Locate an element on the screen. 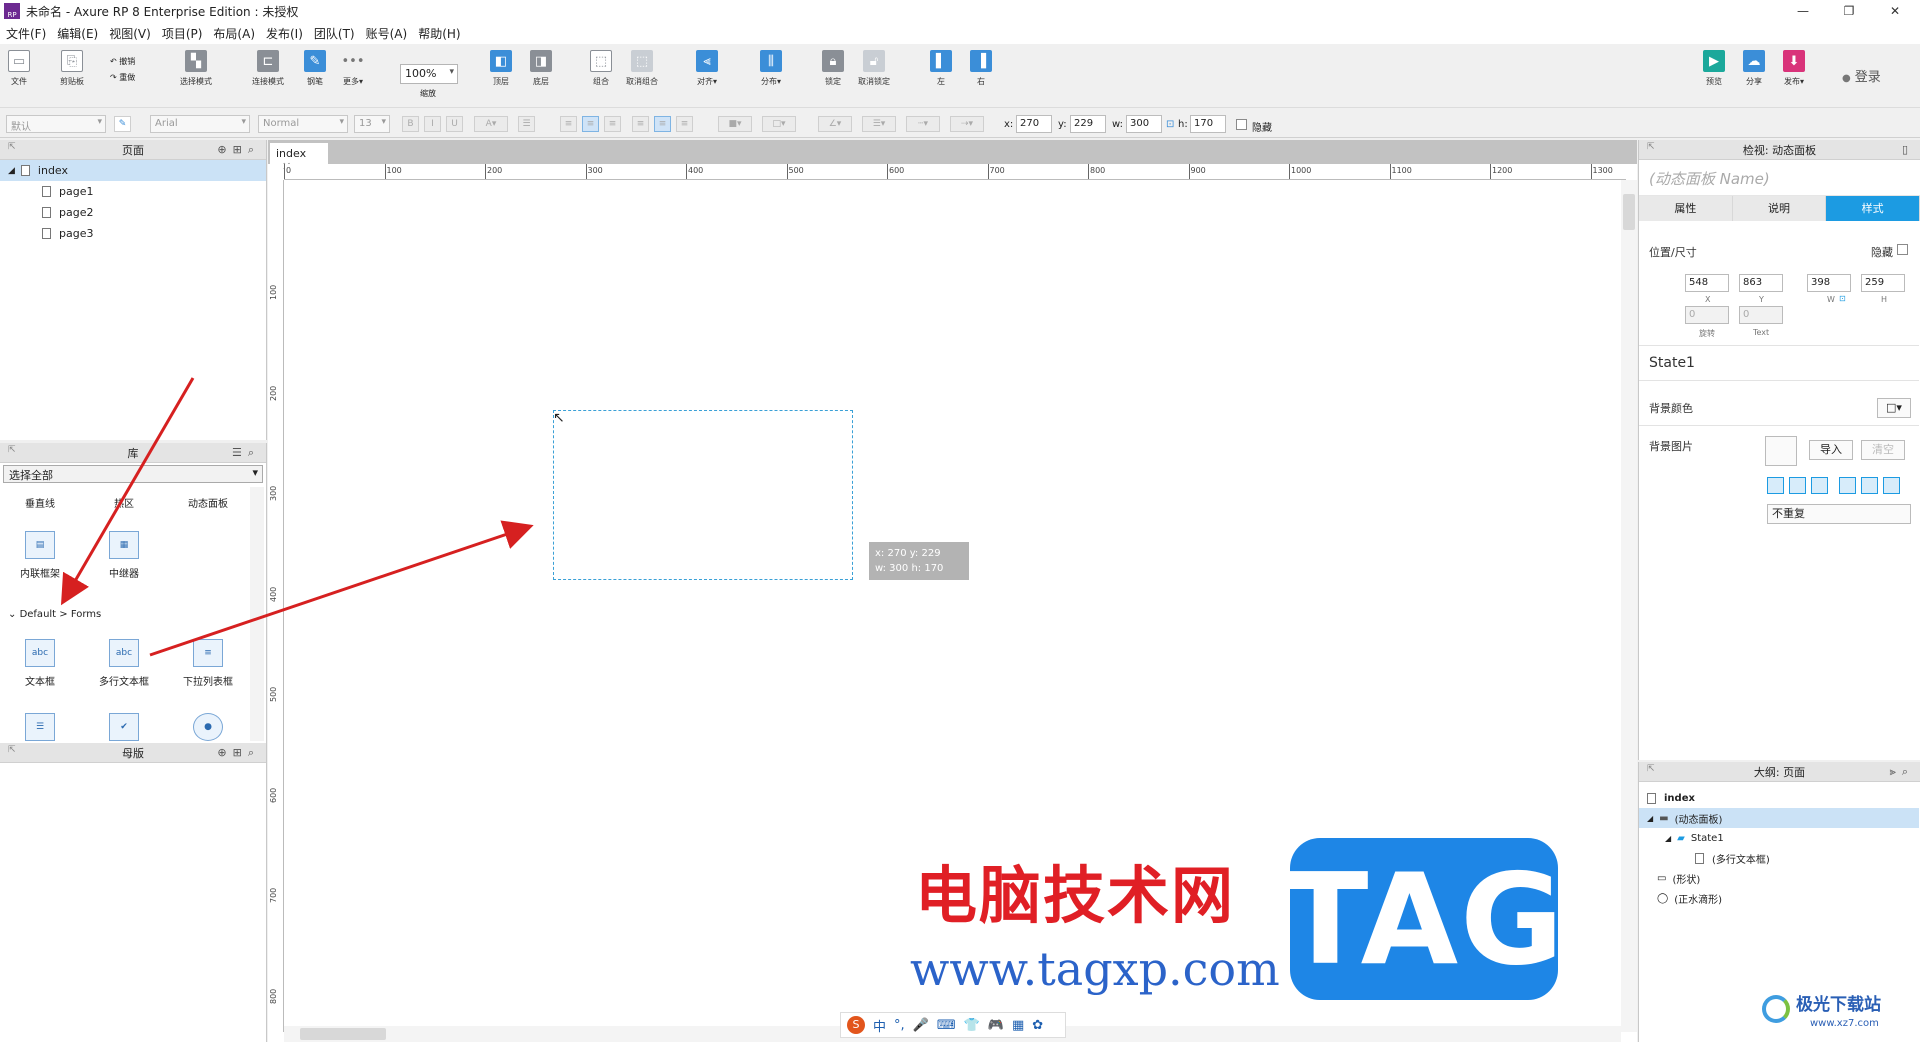 This screenshot has width=1920, height=1042. bg-color-picker: □▾ is located at coordinates (1894, 408).